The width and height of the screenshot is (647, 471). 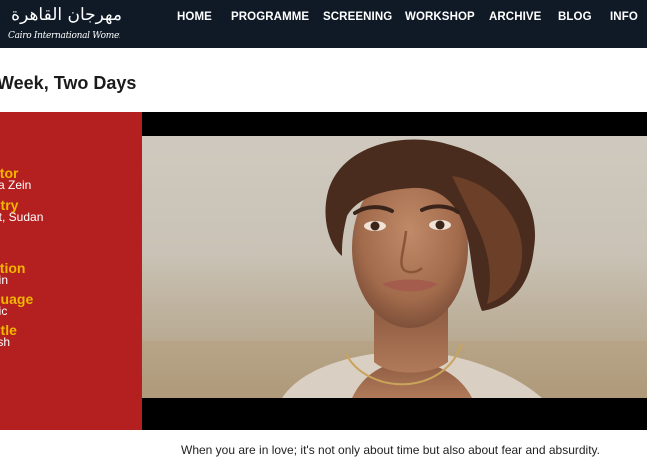 What do you see at coordinates (357, 17) in the screenshot?
I see `nav-screening: SCREENING` at bounding box center [357, 17].